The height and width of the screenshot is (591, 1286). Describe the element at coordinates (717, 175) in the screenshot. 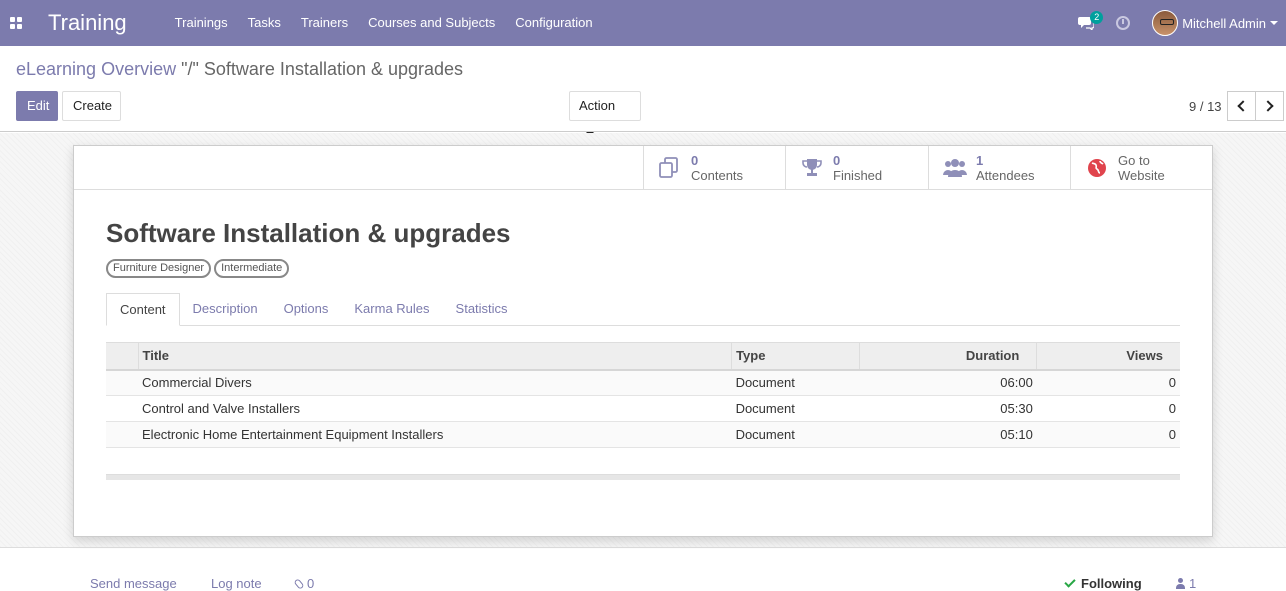

I see `contents-label: Contents` at that location.